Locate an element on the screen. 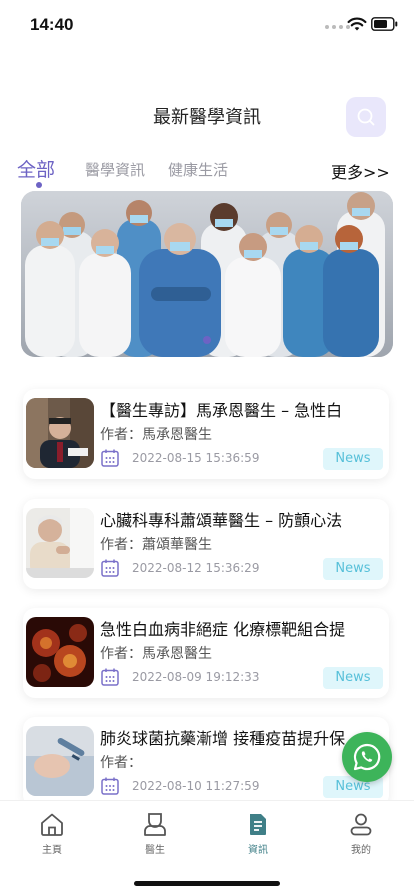 This screenshot has width=414, height=896. whatsapp-button is located at coordinates (367, 757).